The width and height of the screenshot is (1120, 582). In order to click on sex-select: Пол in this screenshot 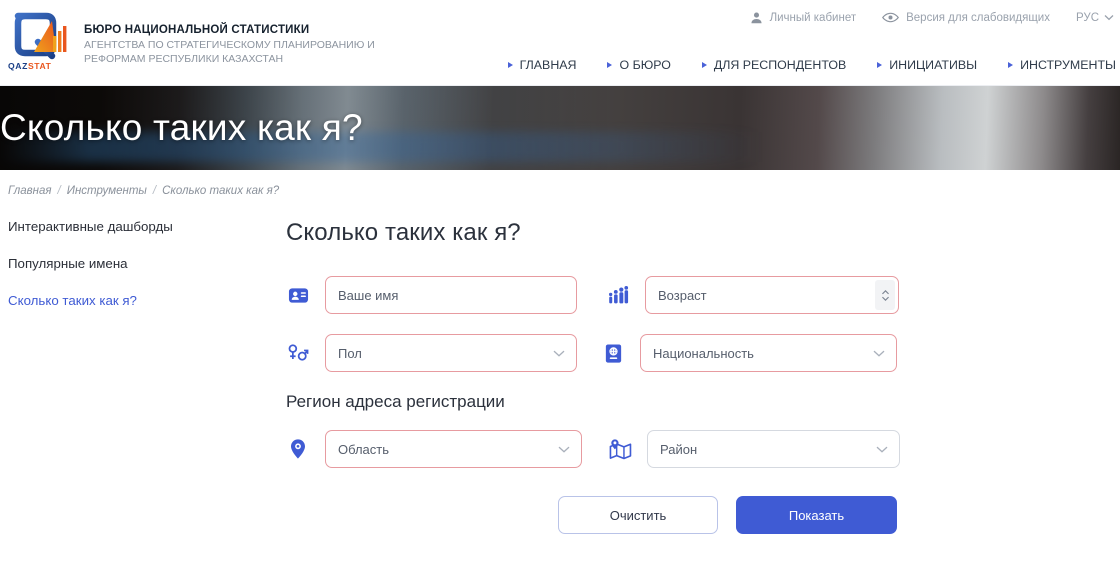, I will do `click(451, 353)`.